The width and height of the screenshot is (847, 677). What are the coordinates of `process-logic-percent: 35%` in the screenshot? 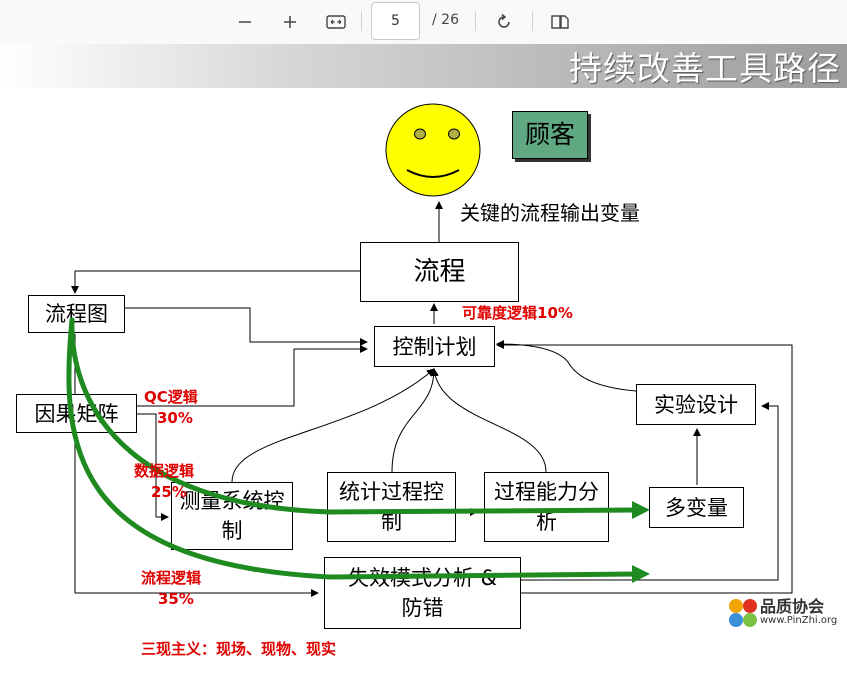 It's located at (176, 599).